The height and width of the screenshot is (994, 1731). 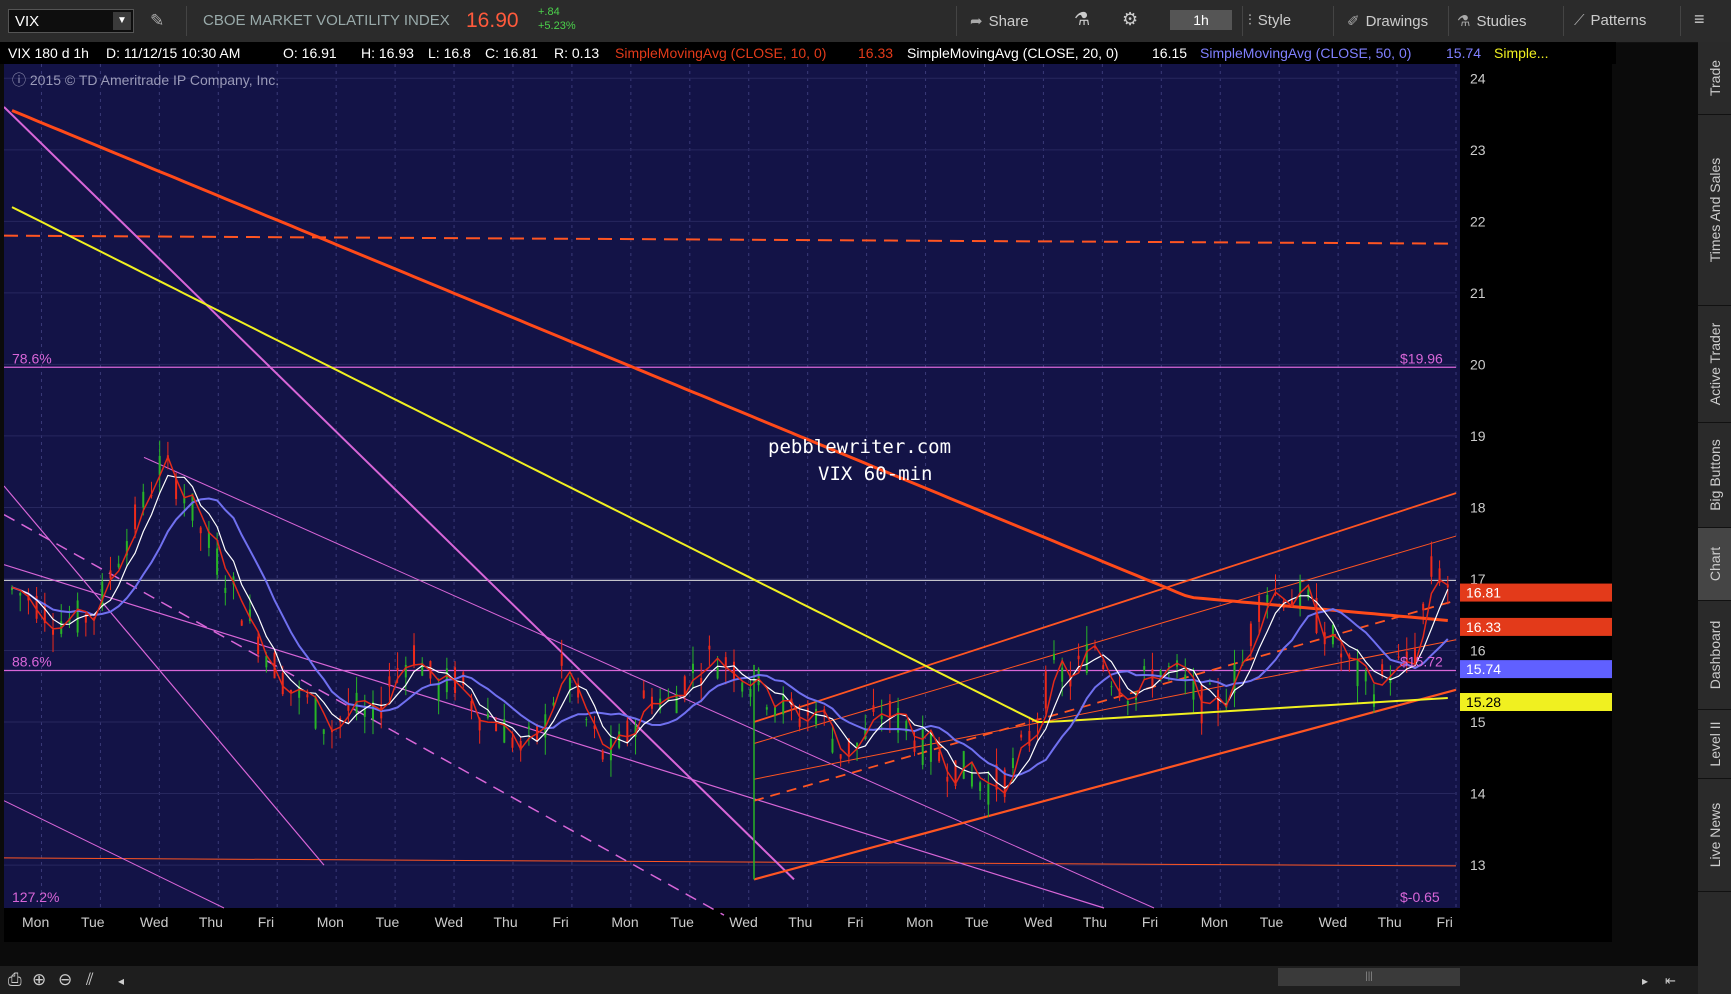 I want to click on fib-label: $19.96, so click(x=1421, y=358).